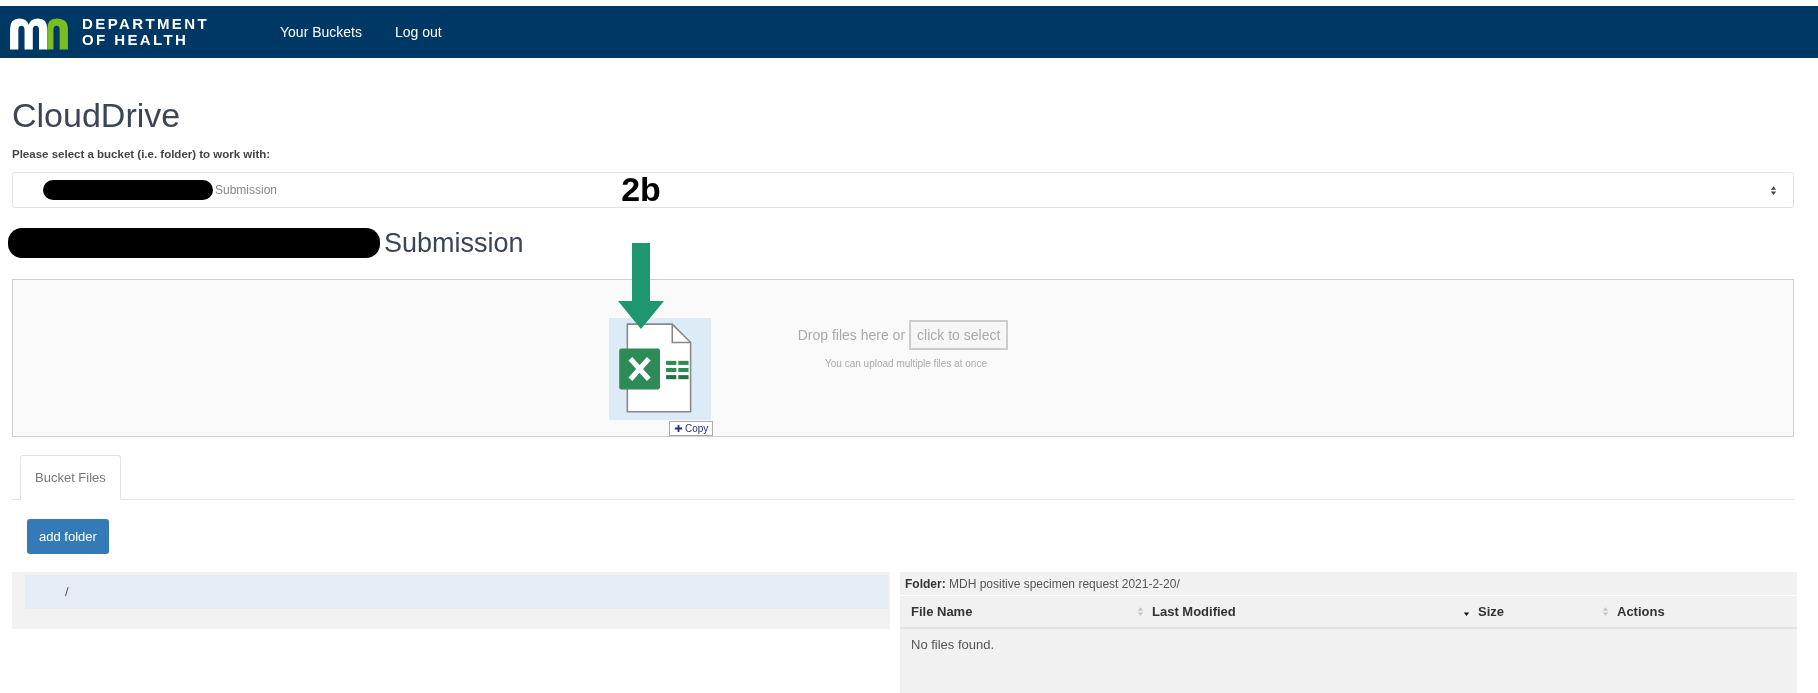 The height and width of the screenshot is (693, 1818). I want to click on spreadsheet-file-icon, so click(660, 369).